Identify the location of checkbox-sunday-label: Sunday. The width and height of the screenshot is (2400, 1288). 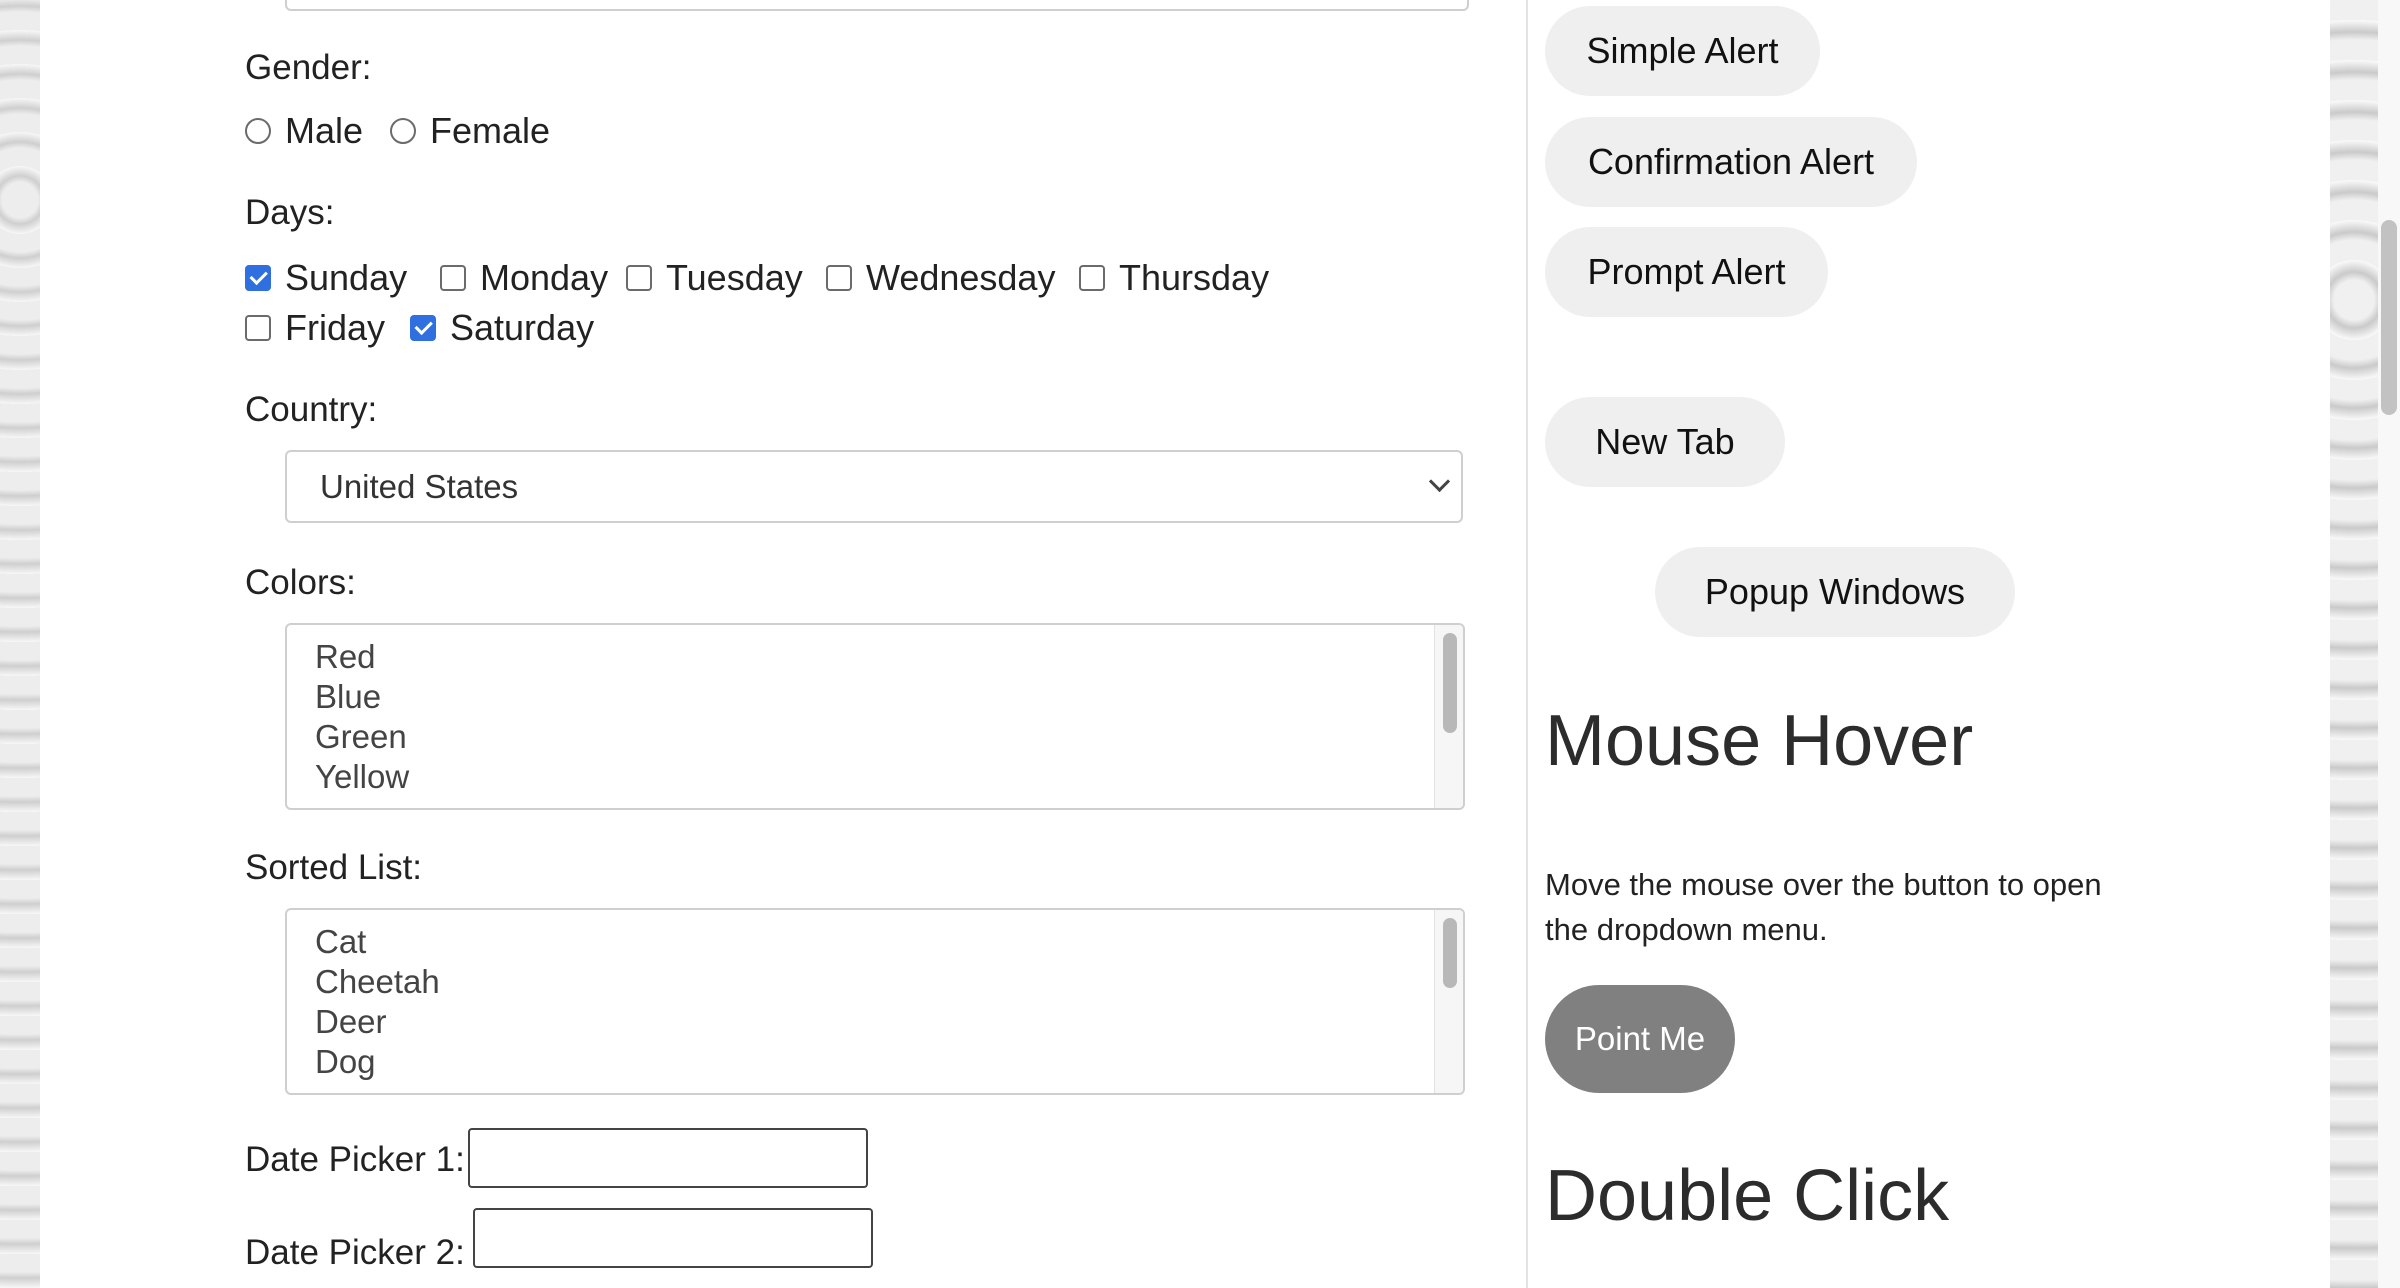
(346, 277).